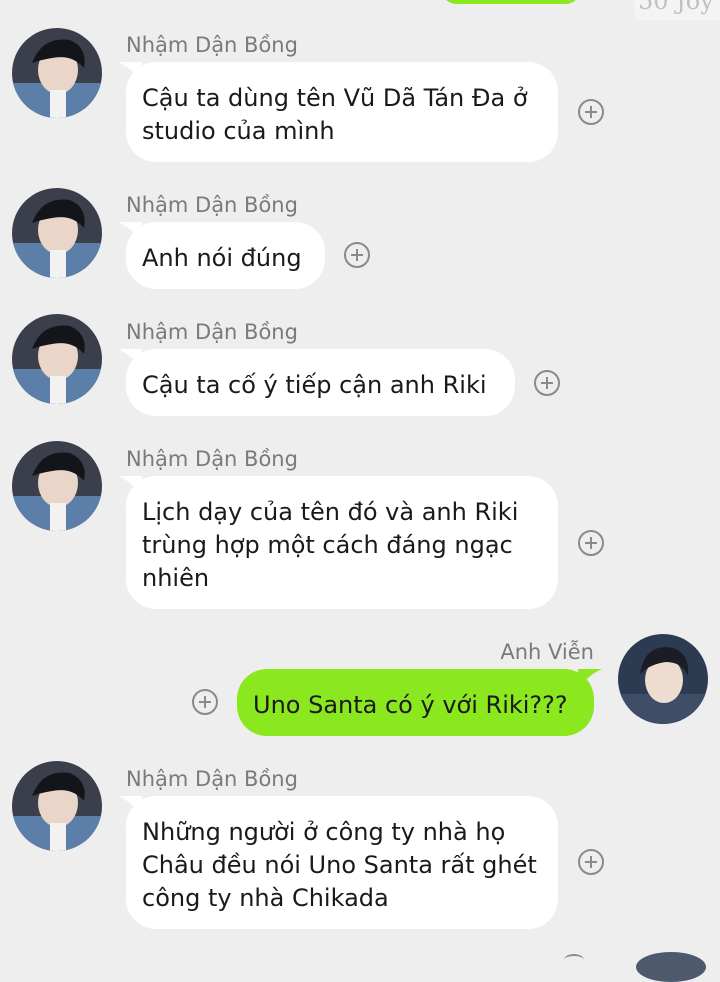 The width and height of the screenshot is (720, 982). What do you see at coordinates (410, 705) in the screenshot?
I see `message-text: Uno Santa có ý với Riki???` at bounding box center [410, 705].